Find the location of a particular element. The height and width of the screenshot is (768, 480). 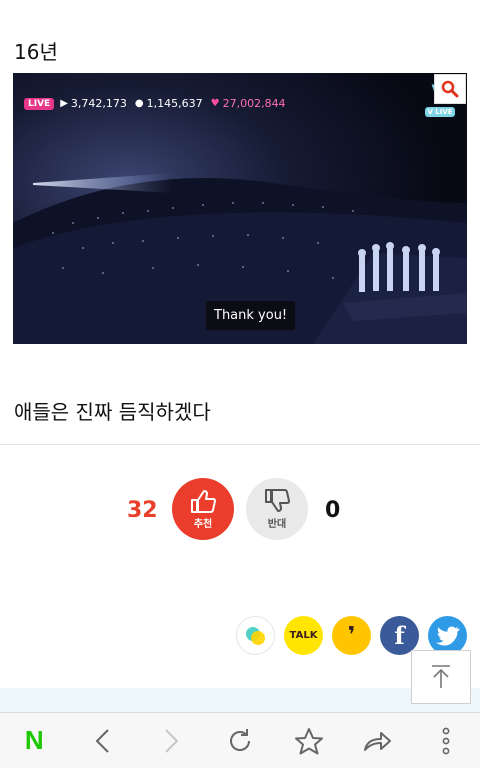

naver-home-button: N is located at coordinates (34, 741).